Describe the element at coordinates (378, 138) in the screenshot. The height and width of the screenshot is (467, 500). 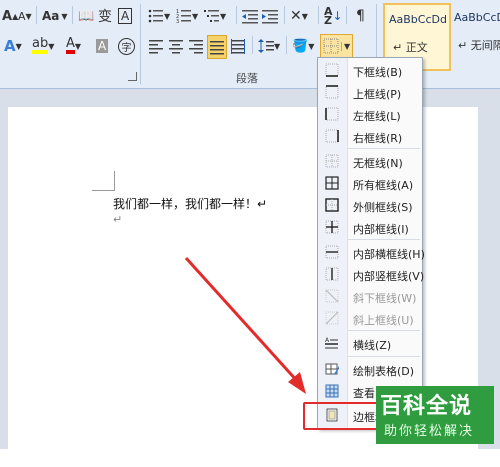
I see `menu-item-label: 右框线(R)` at that location.